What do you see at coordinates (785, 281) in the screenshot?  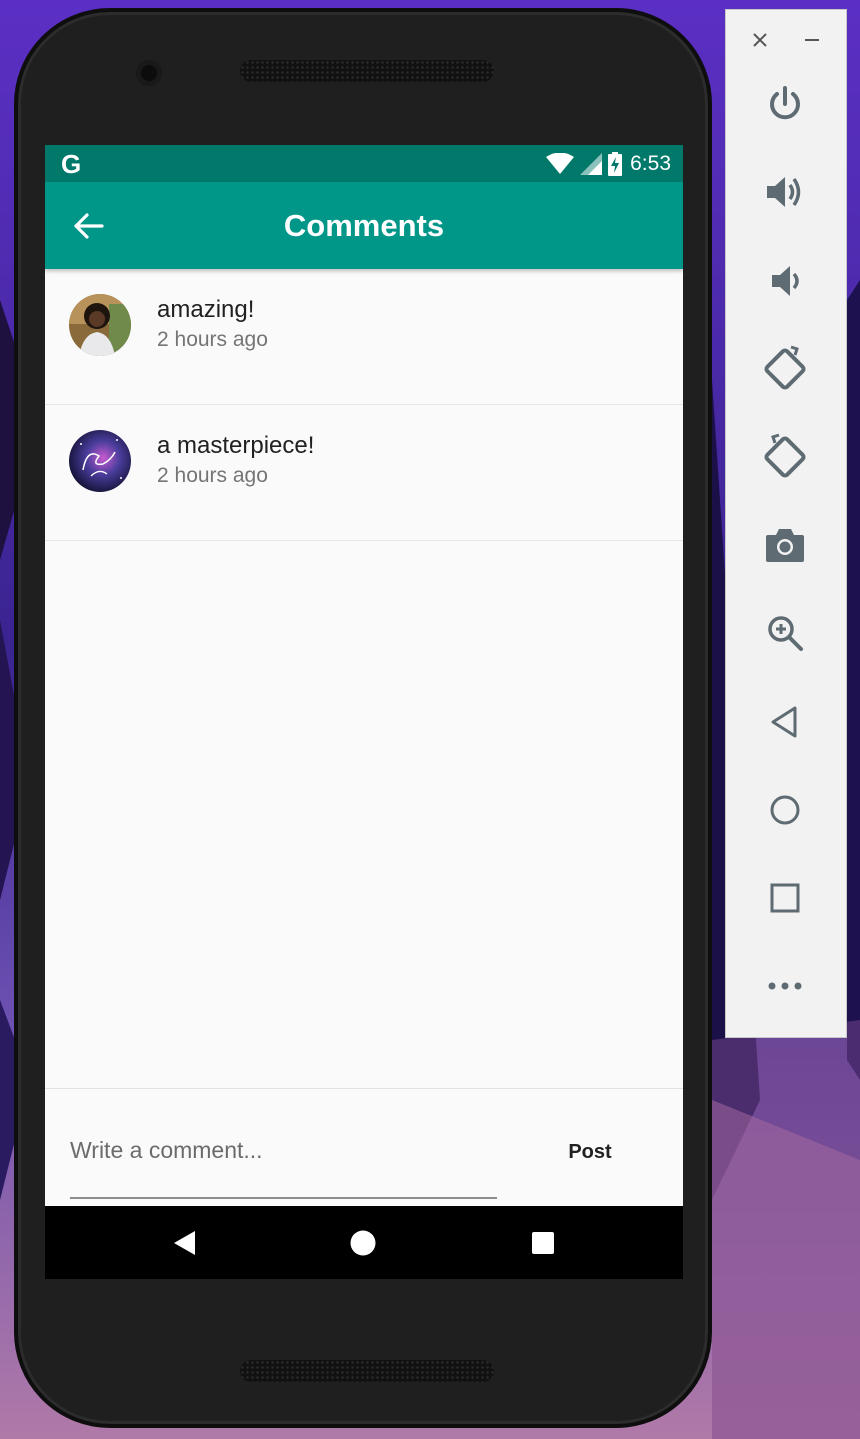 I see `volume-down-icon` at bounding box center [785, 281].